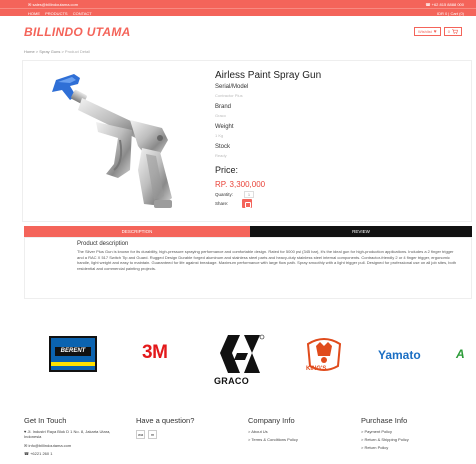  Describe the element at coordinates (227, 170) in the screenshot. I see `price-label: Price:` at that location.